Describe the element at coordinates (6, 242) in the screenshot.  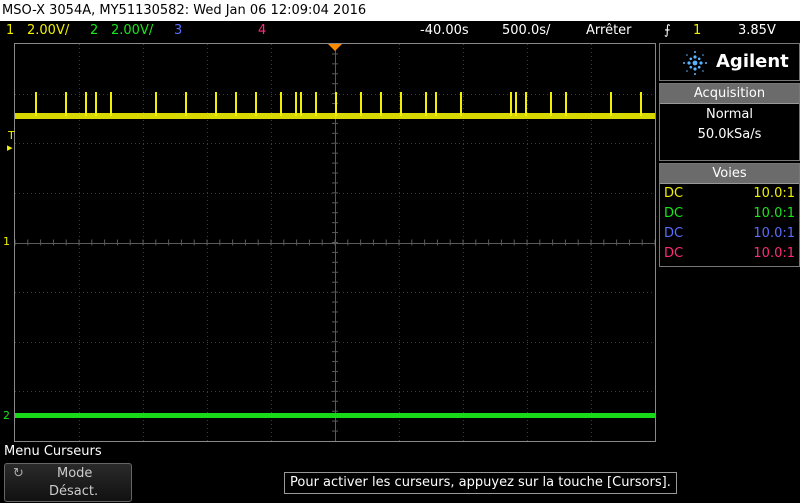
I see `ch1-ground-marker: 1` at that location.